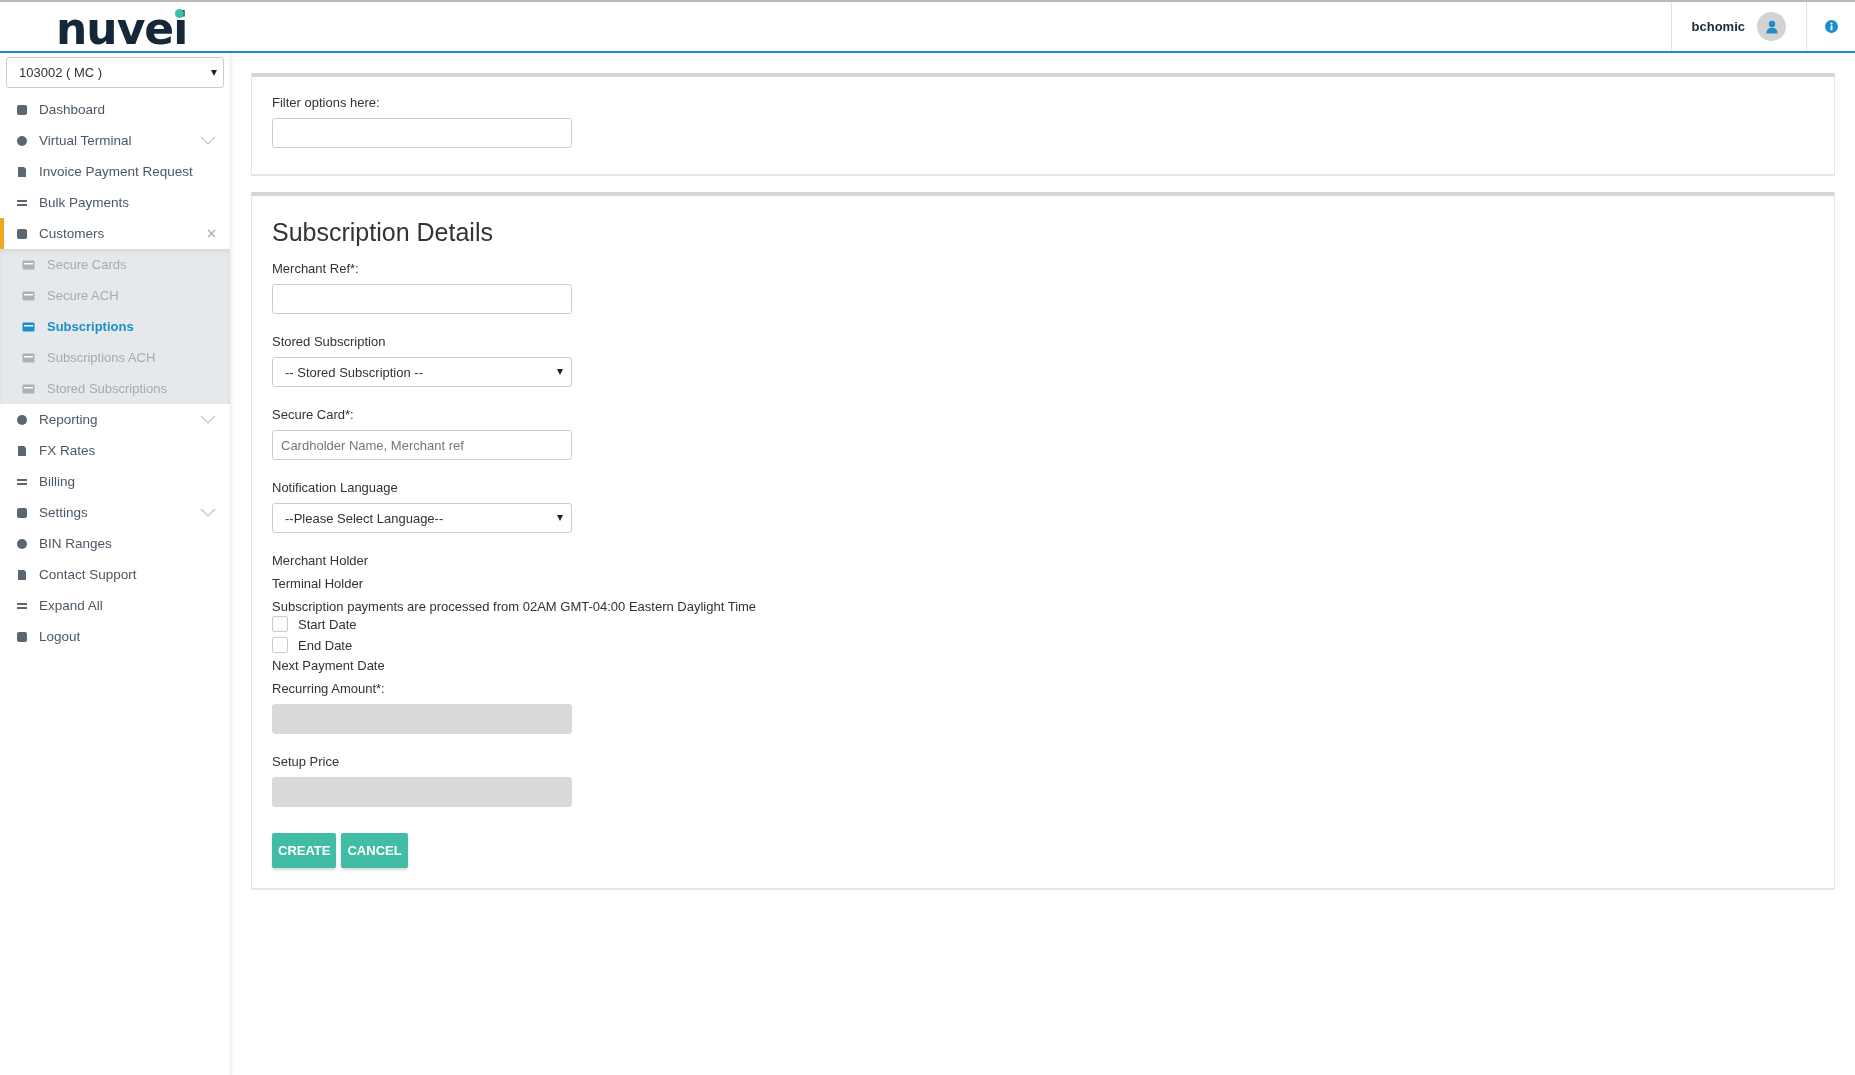  What do you see at coordinates (328, 665) in the screenshot?
I see `info-text: Next Payment Date` at bounding box center [328, 665].